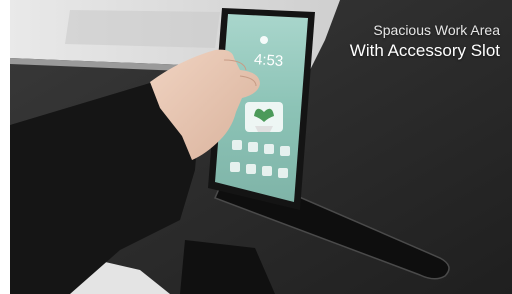  I want to click on caption-line-1: Spacious Work Area, so click(436, 30).